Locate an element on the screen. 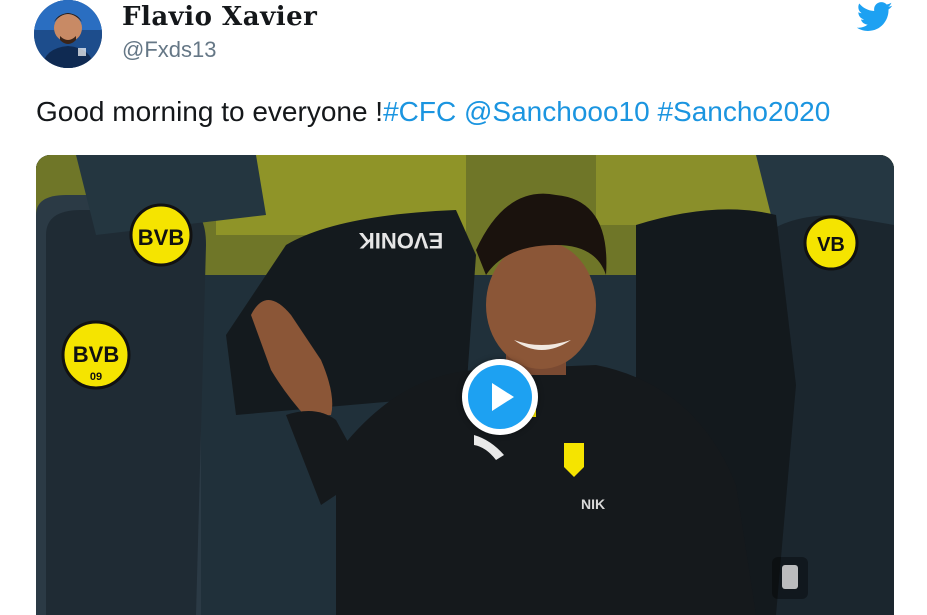 The width and height of the screenshot is (927, 615). bvb-badge-right-text: VB is located at coordinates (831, 245).